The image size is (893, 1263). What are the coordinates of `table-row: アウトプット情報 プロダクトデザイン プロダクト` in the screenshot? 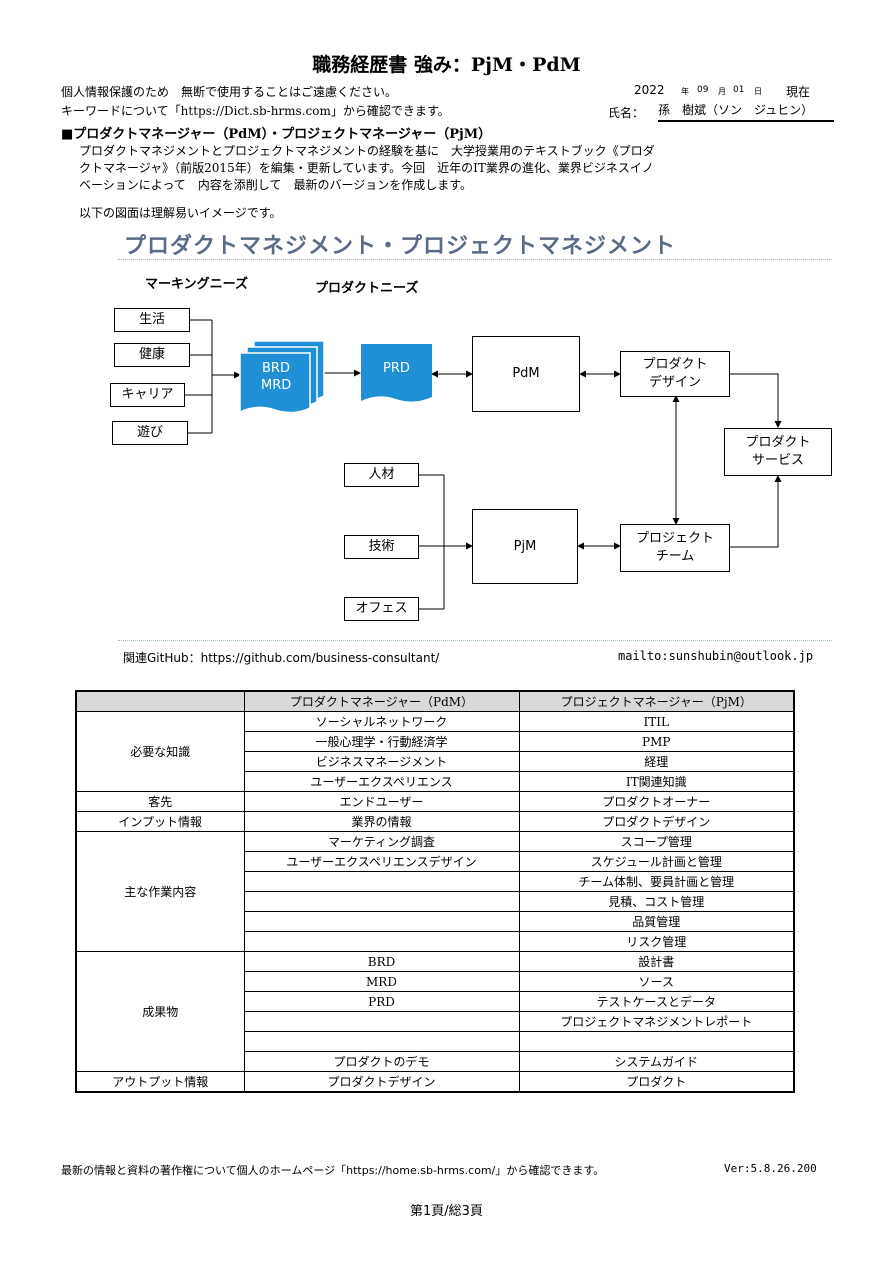 It's located at (435, 1082).